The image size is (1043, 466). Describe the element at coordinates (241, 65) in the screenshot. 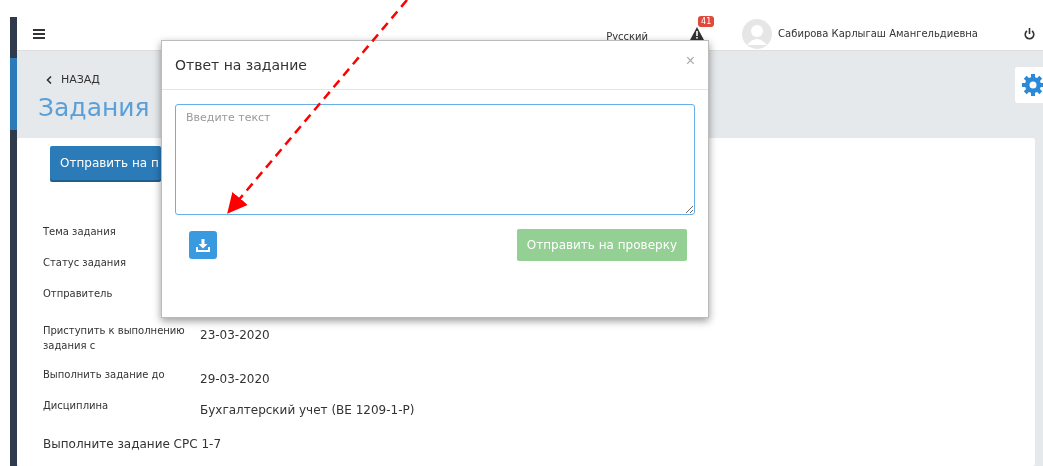

I see `modal-title: Ответ на задание` at that location.